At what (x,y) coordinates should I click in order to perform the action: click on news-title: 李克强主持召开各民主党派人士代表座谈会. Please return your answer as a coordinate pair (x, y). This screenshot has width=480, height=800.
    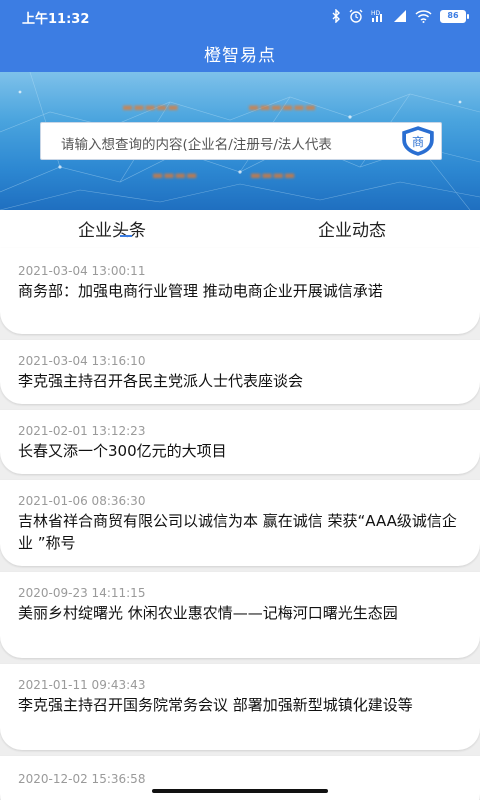
    Looking at the image, I should click on (161, 381).